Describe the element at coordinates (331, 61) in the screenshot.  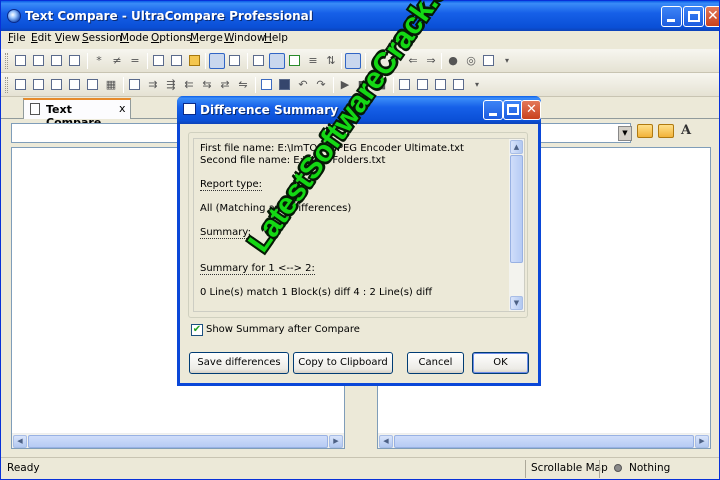
I see `report-icon: ⇅` at that location.